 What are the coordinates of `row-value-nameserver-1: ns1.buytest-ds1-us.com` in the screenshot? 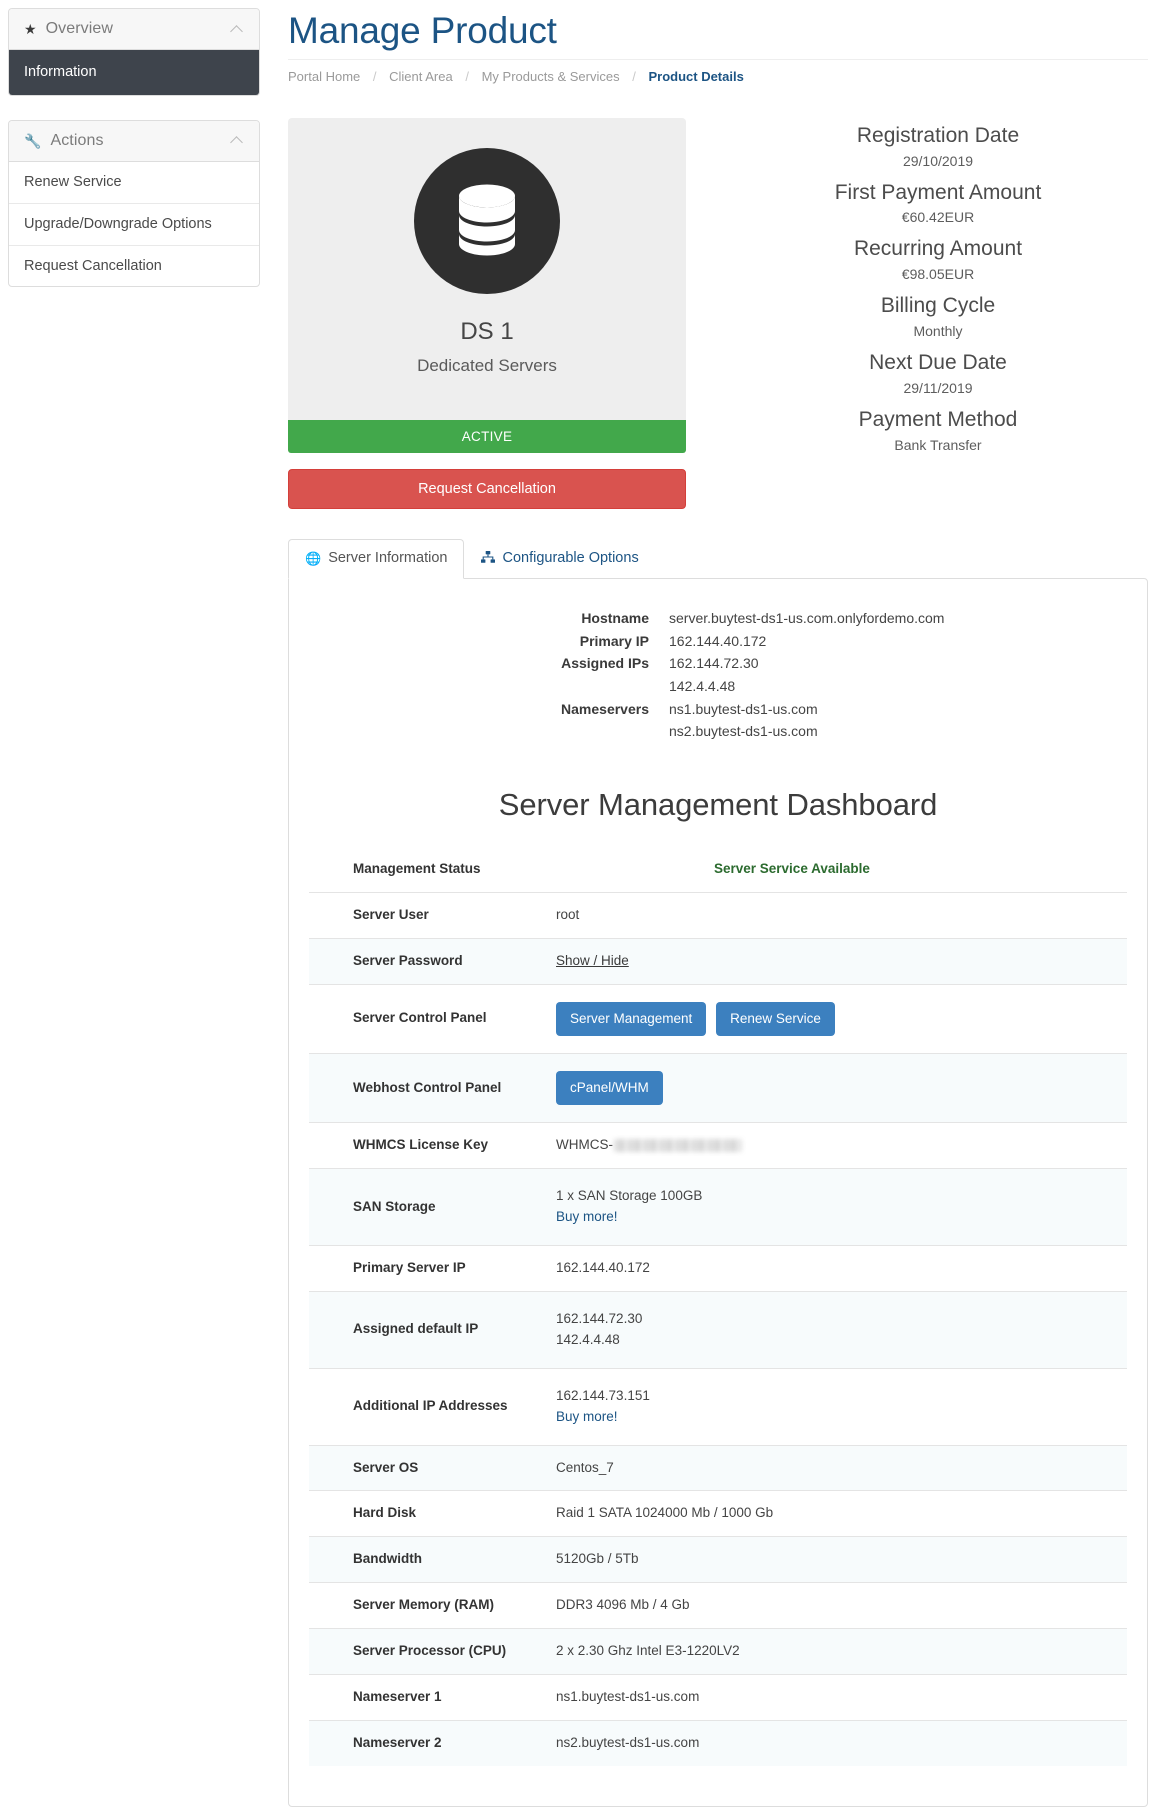 It's located at (835, 1697).